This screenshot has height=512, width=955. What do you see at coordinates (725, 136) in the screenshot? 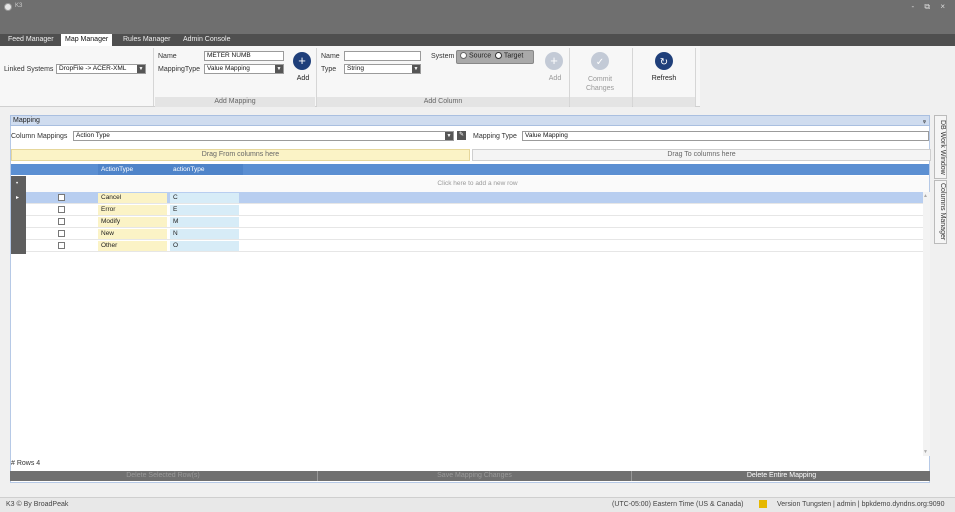
I see `mapping-type-field: Value Mapping` at bounding box center [725, 136].